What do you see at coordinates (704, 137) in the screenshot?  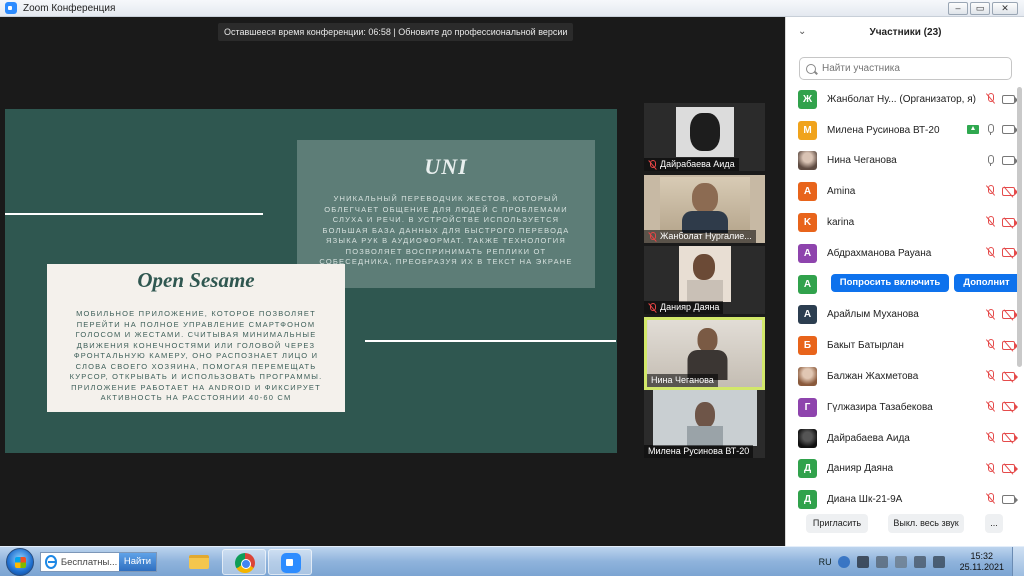 I see `video-tile: Дайрабаева Аида` at bounding box center [704, 137].